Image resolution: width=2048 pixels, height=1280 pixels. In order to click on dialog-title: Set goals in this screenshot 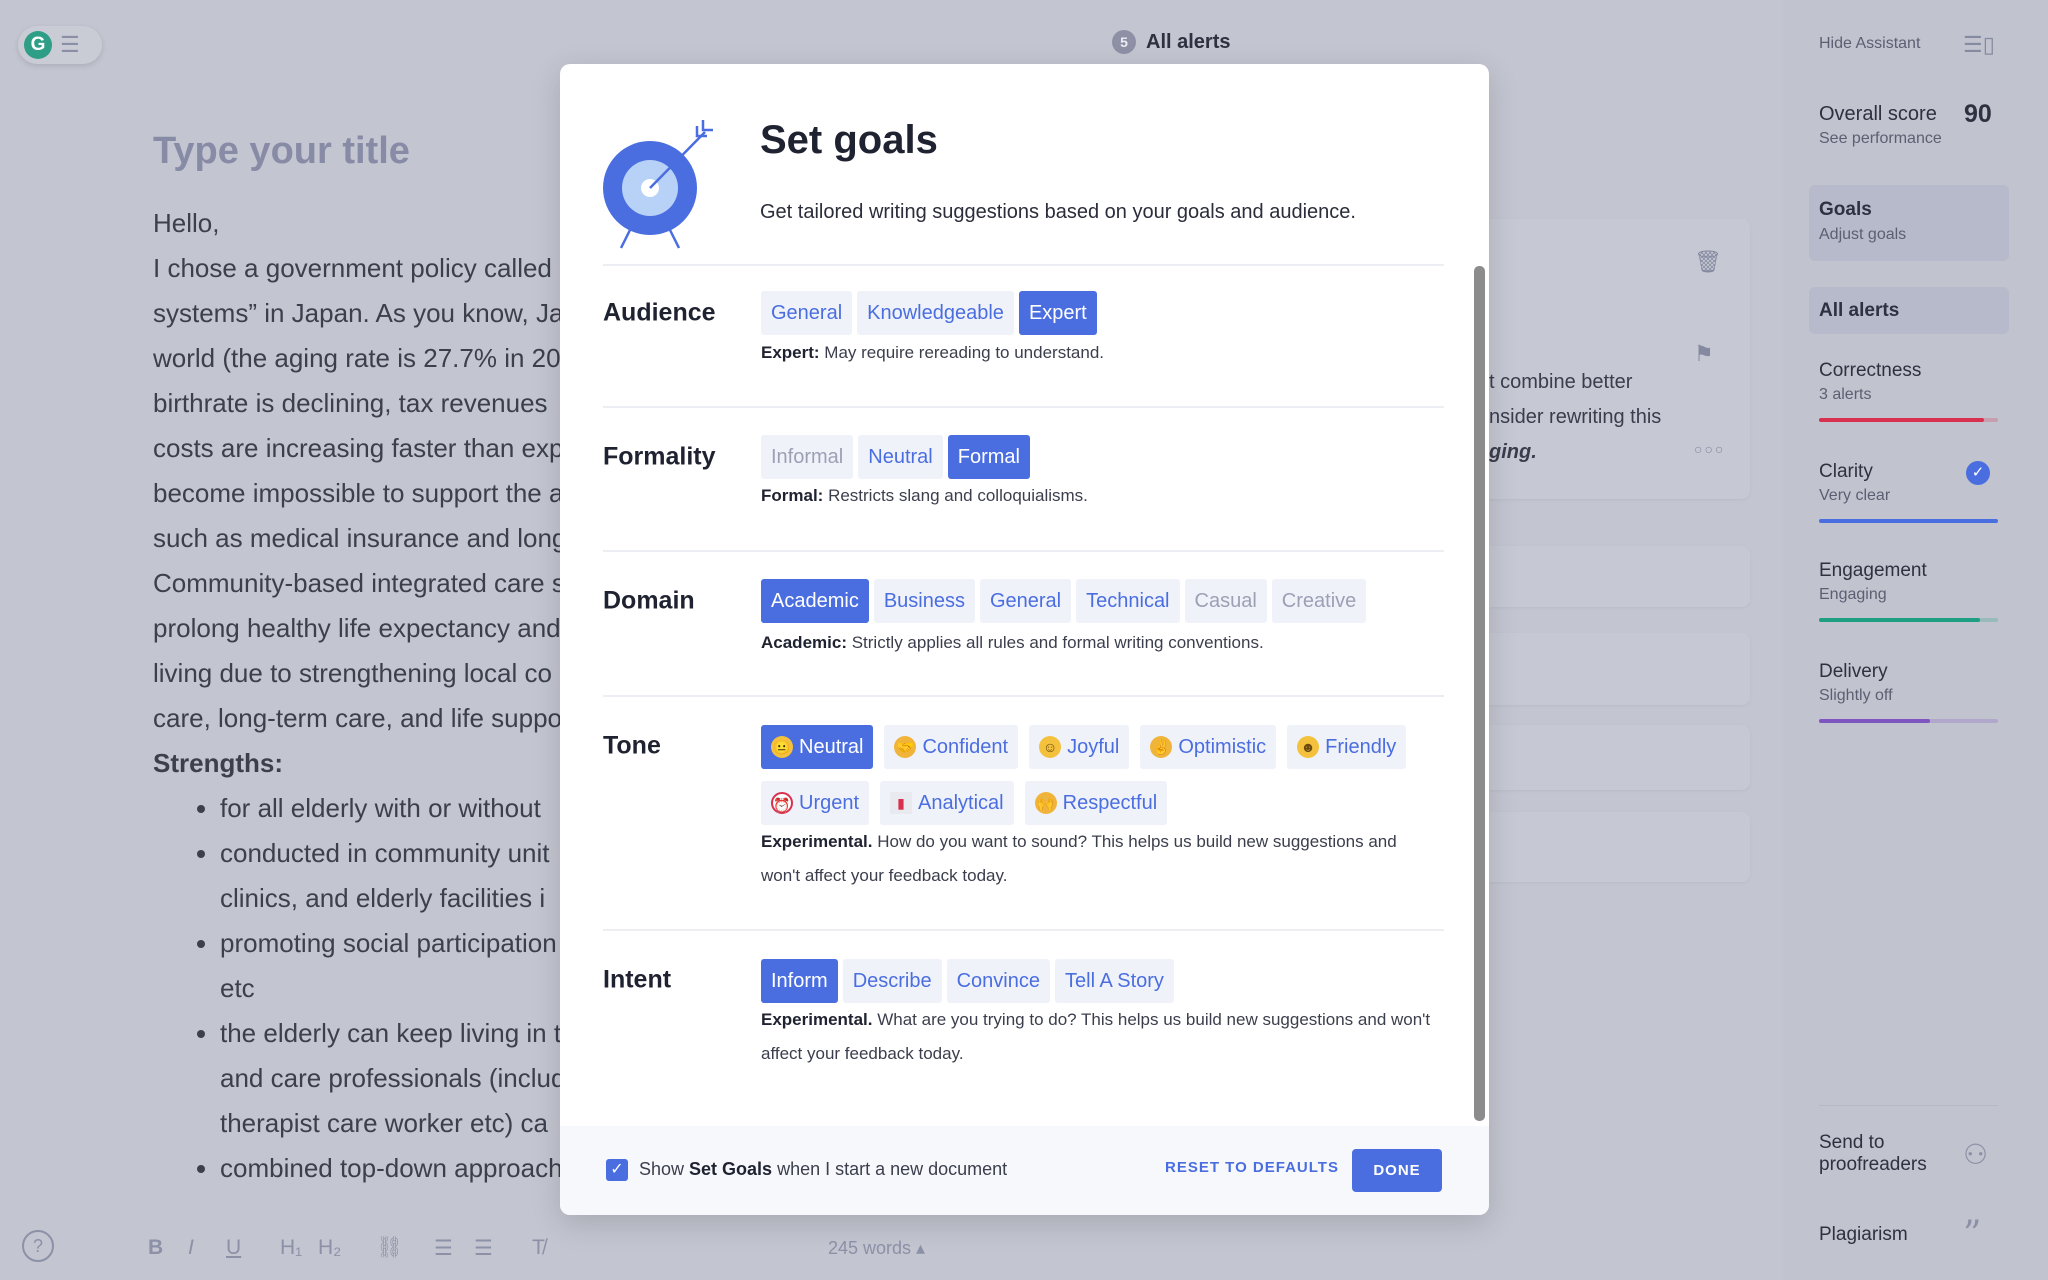, I will do `click(849, 140)`.